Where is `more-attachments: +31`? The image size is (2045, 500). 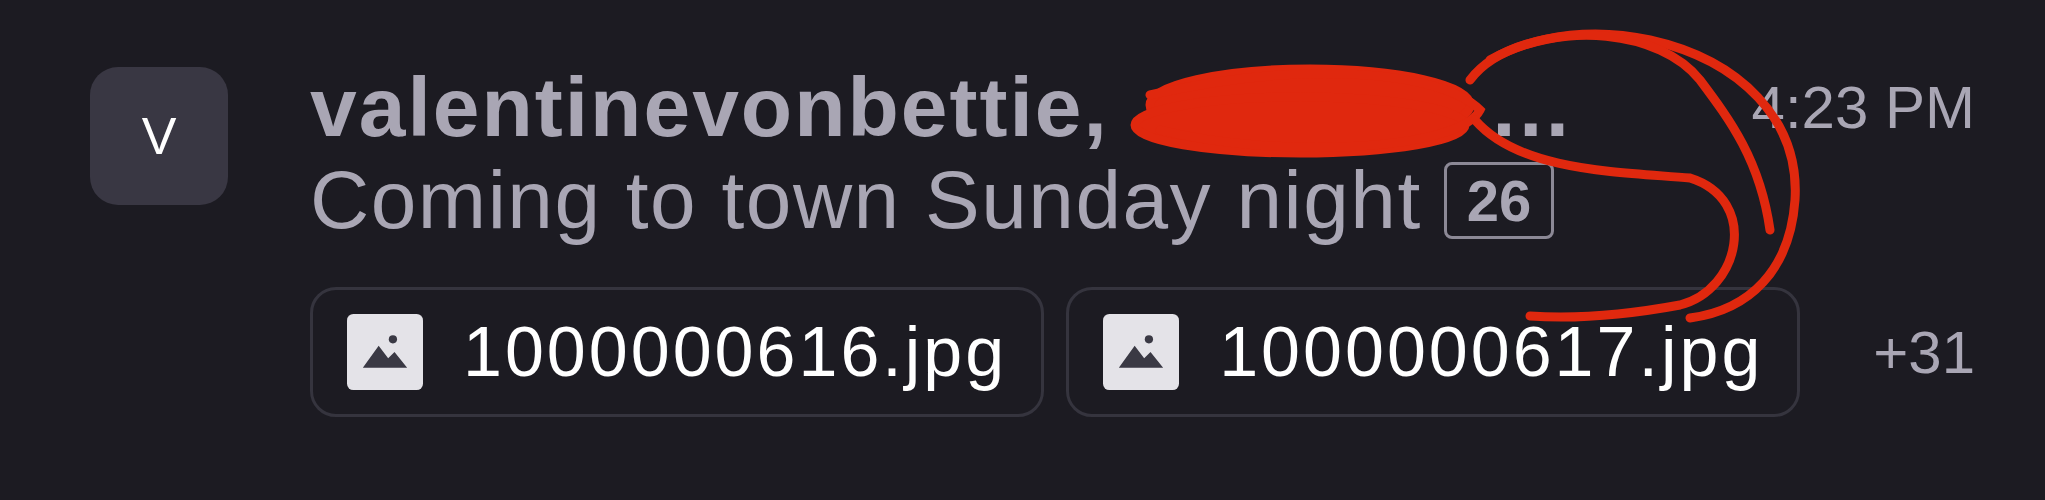 more-attachments: +31 is located at coordinates (1924, 352).